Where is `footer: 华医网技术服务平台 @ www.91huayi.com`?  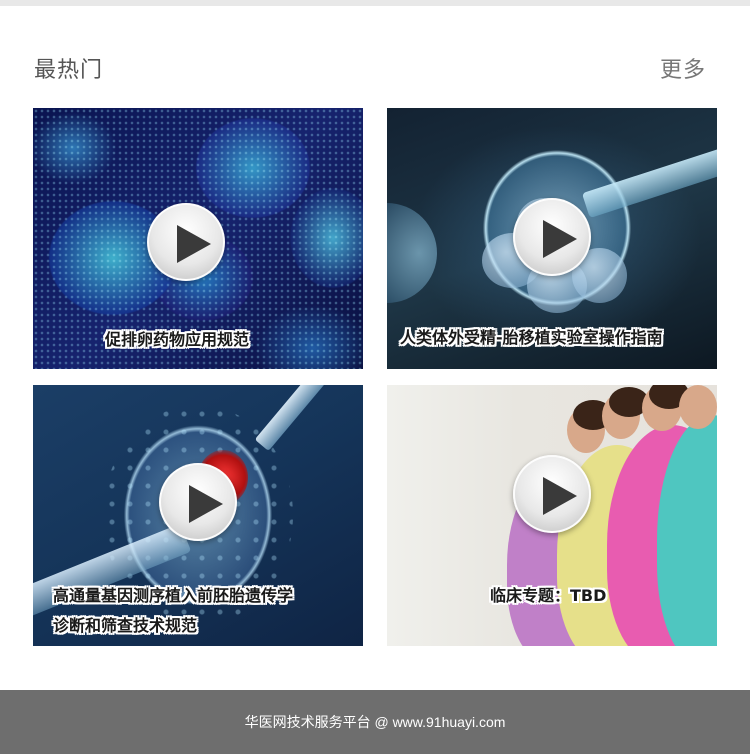
footer: 华医网技术服务平台 @ www.91huayi.com is located at coordinates (375, 722).